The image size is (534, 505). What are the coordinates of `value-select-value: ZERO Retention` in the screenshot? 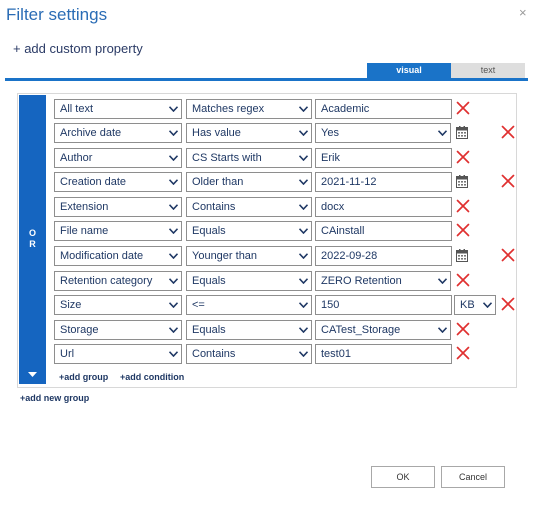 It's located at (361, 281).